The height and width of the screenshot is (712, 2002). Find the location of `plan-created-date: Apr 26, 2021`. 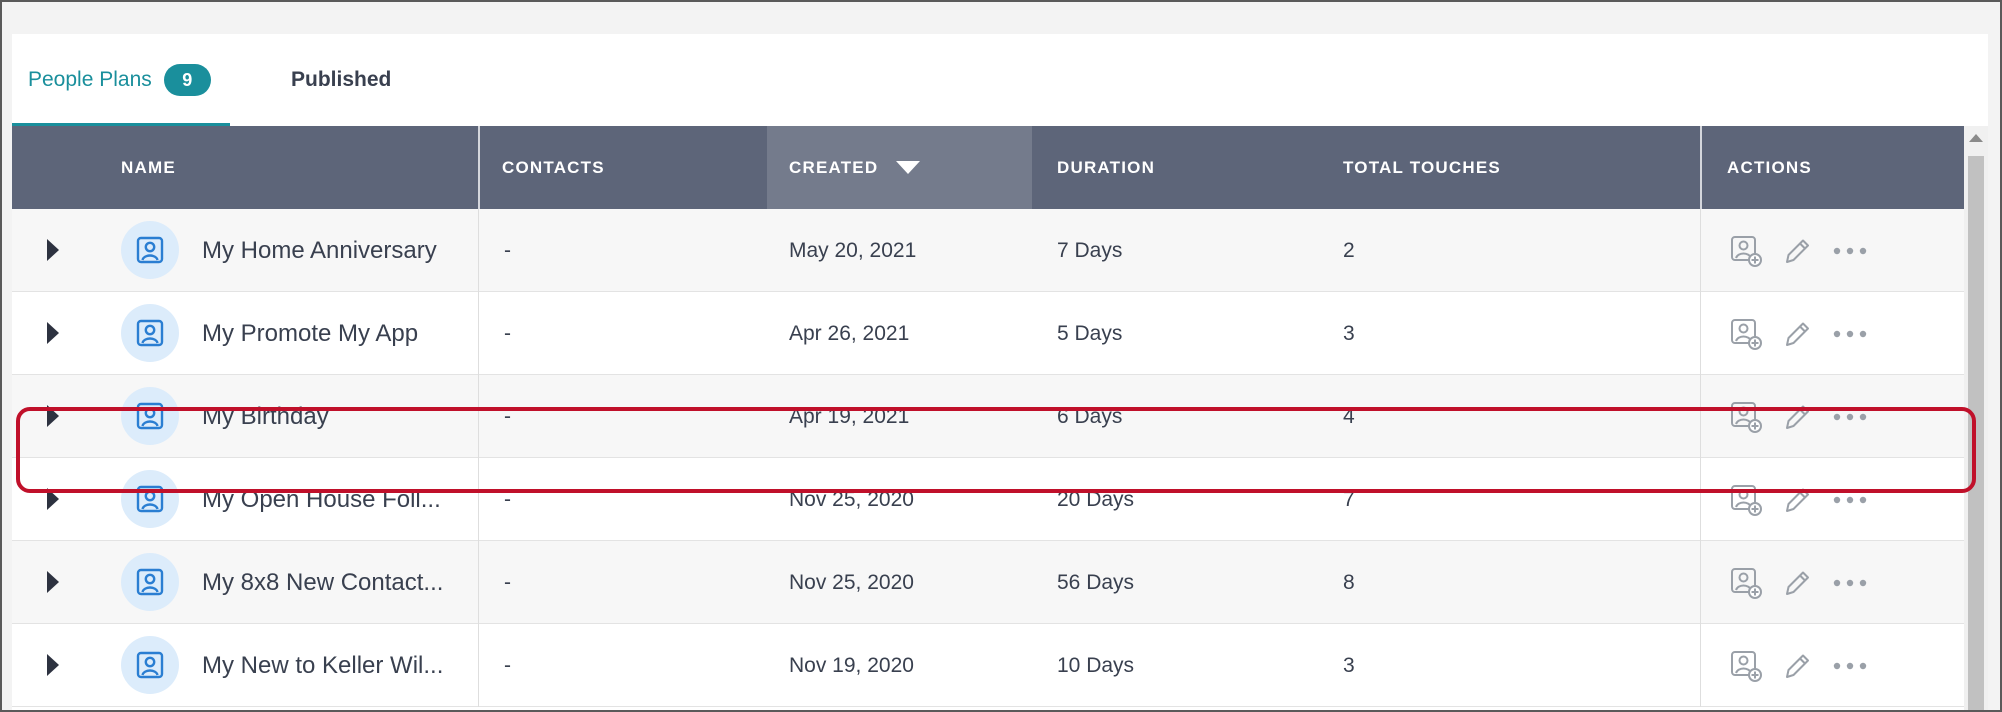

plan-created-date: Apr 26, 2021 is located at coordinates (849, 333).